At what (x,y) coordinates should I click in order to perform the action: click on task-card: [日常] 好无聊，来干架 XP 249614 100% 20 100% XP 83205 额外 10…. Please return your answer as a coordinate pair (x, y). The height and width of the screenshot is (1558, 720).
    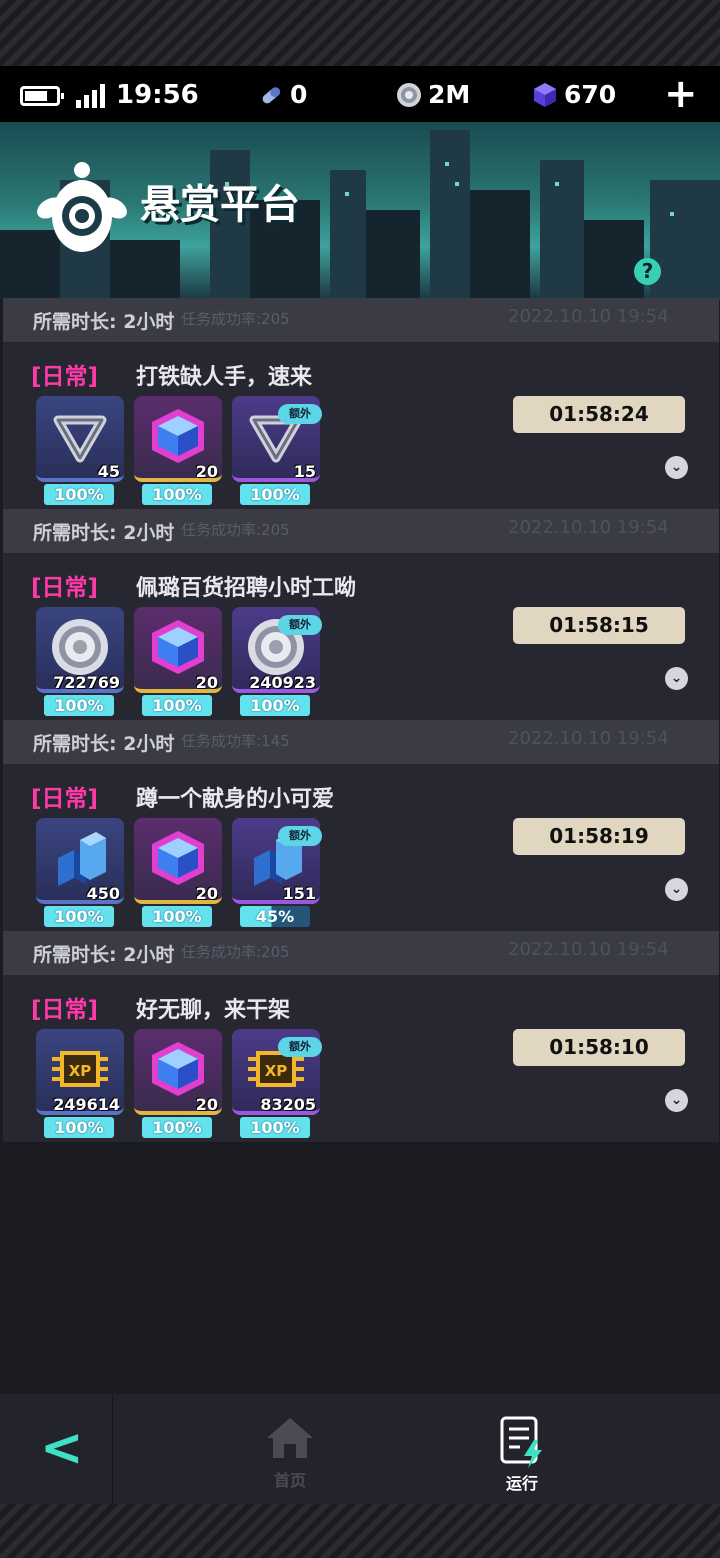
    Looking at the image, I should click on (361, 1058).